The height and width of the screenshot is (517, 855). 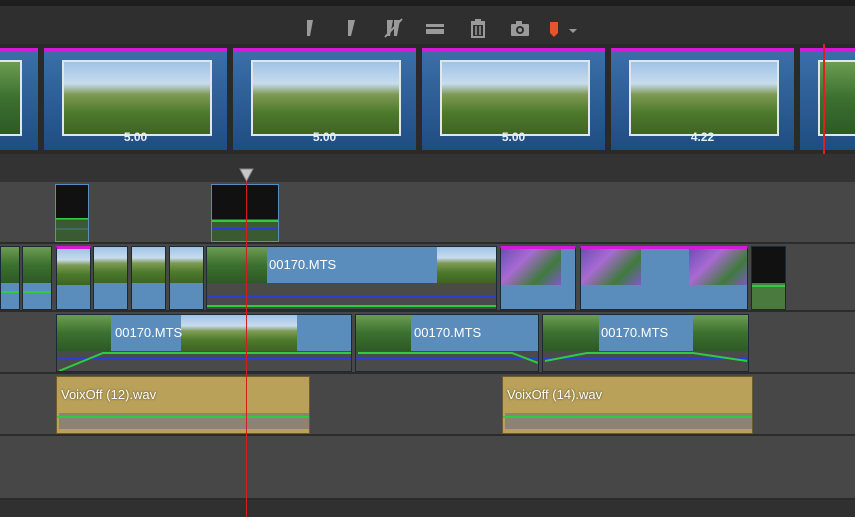 I want to click on video-track-1: 00170.MTS, so click(x=427, y=278).